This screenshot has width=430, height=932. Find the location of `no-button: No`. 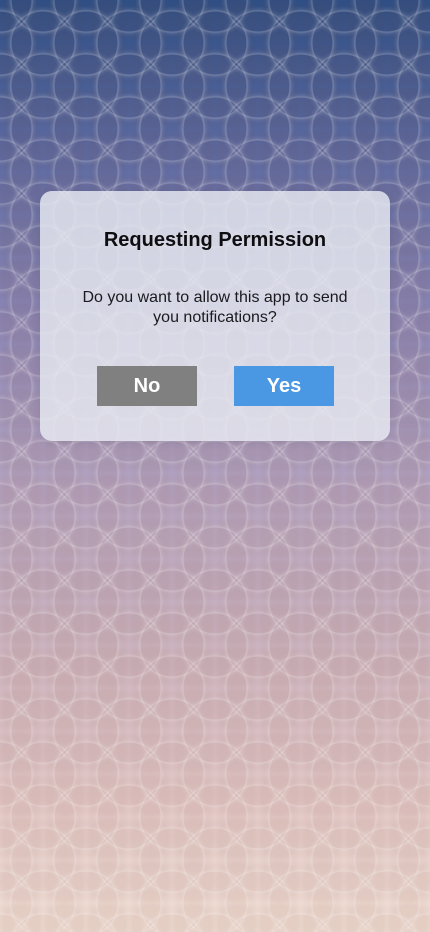

no-button: No is located at coordinates (147, 386).